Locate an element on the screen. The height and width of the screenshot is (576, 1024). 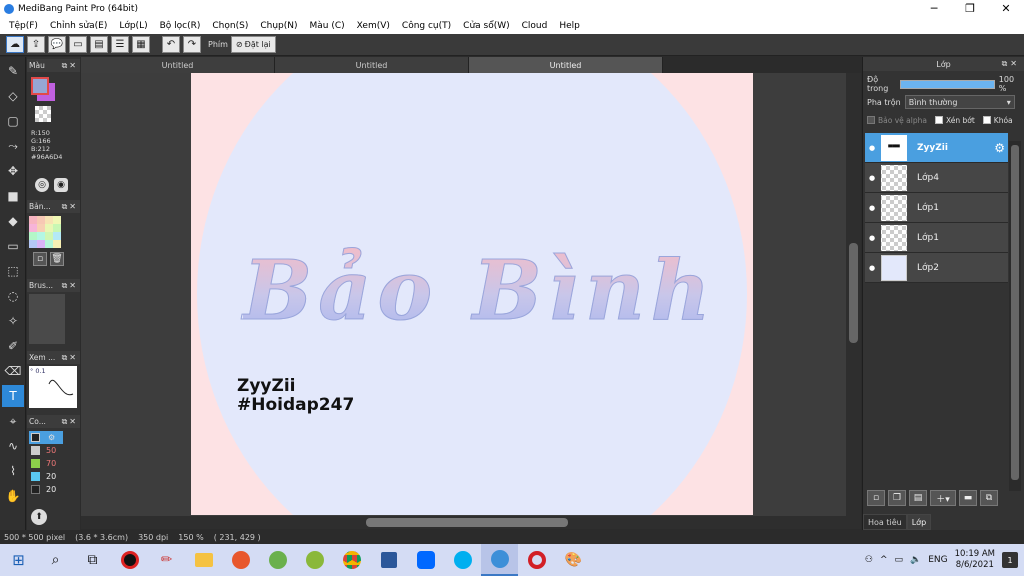
brush-list is located at coordinates (47, 319).